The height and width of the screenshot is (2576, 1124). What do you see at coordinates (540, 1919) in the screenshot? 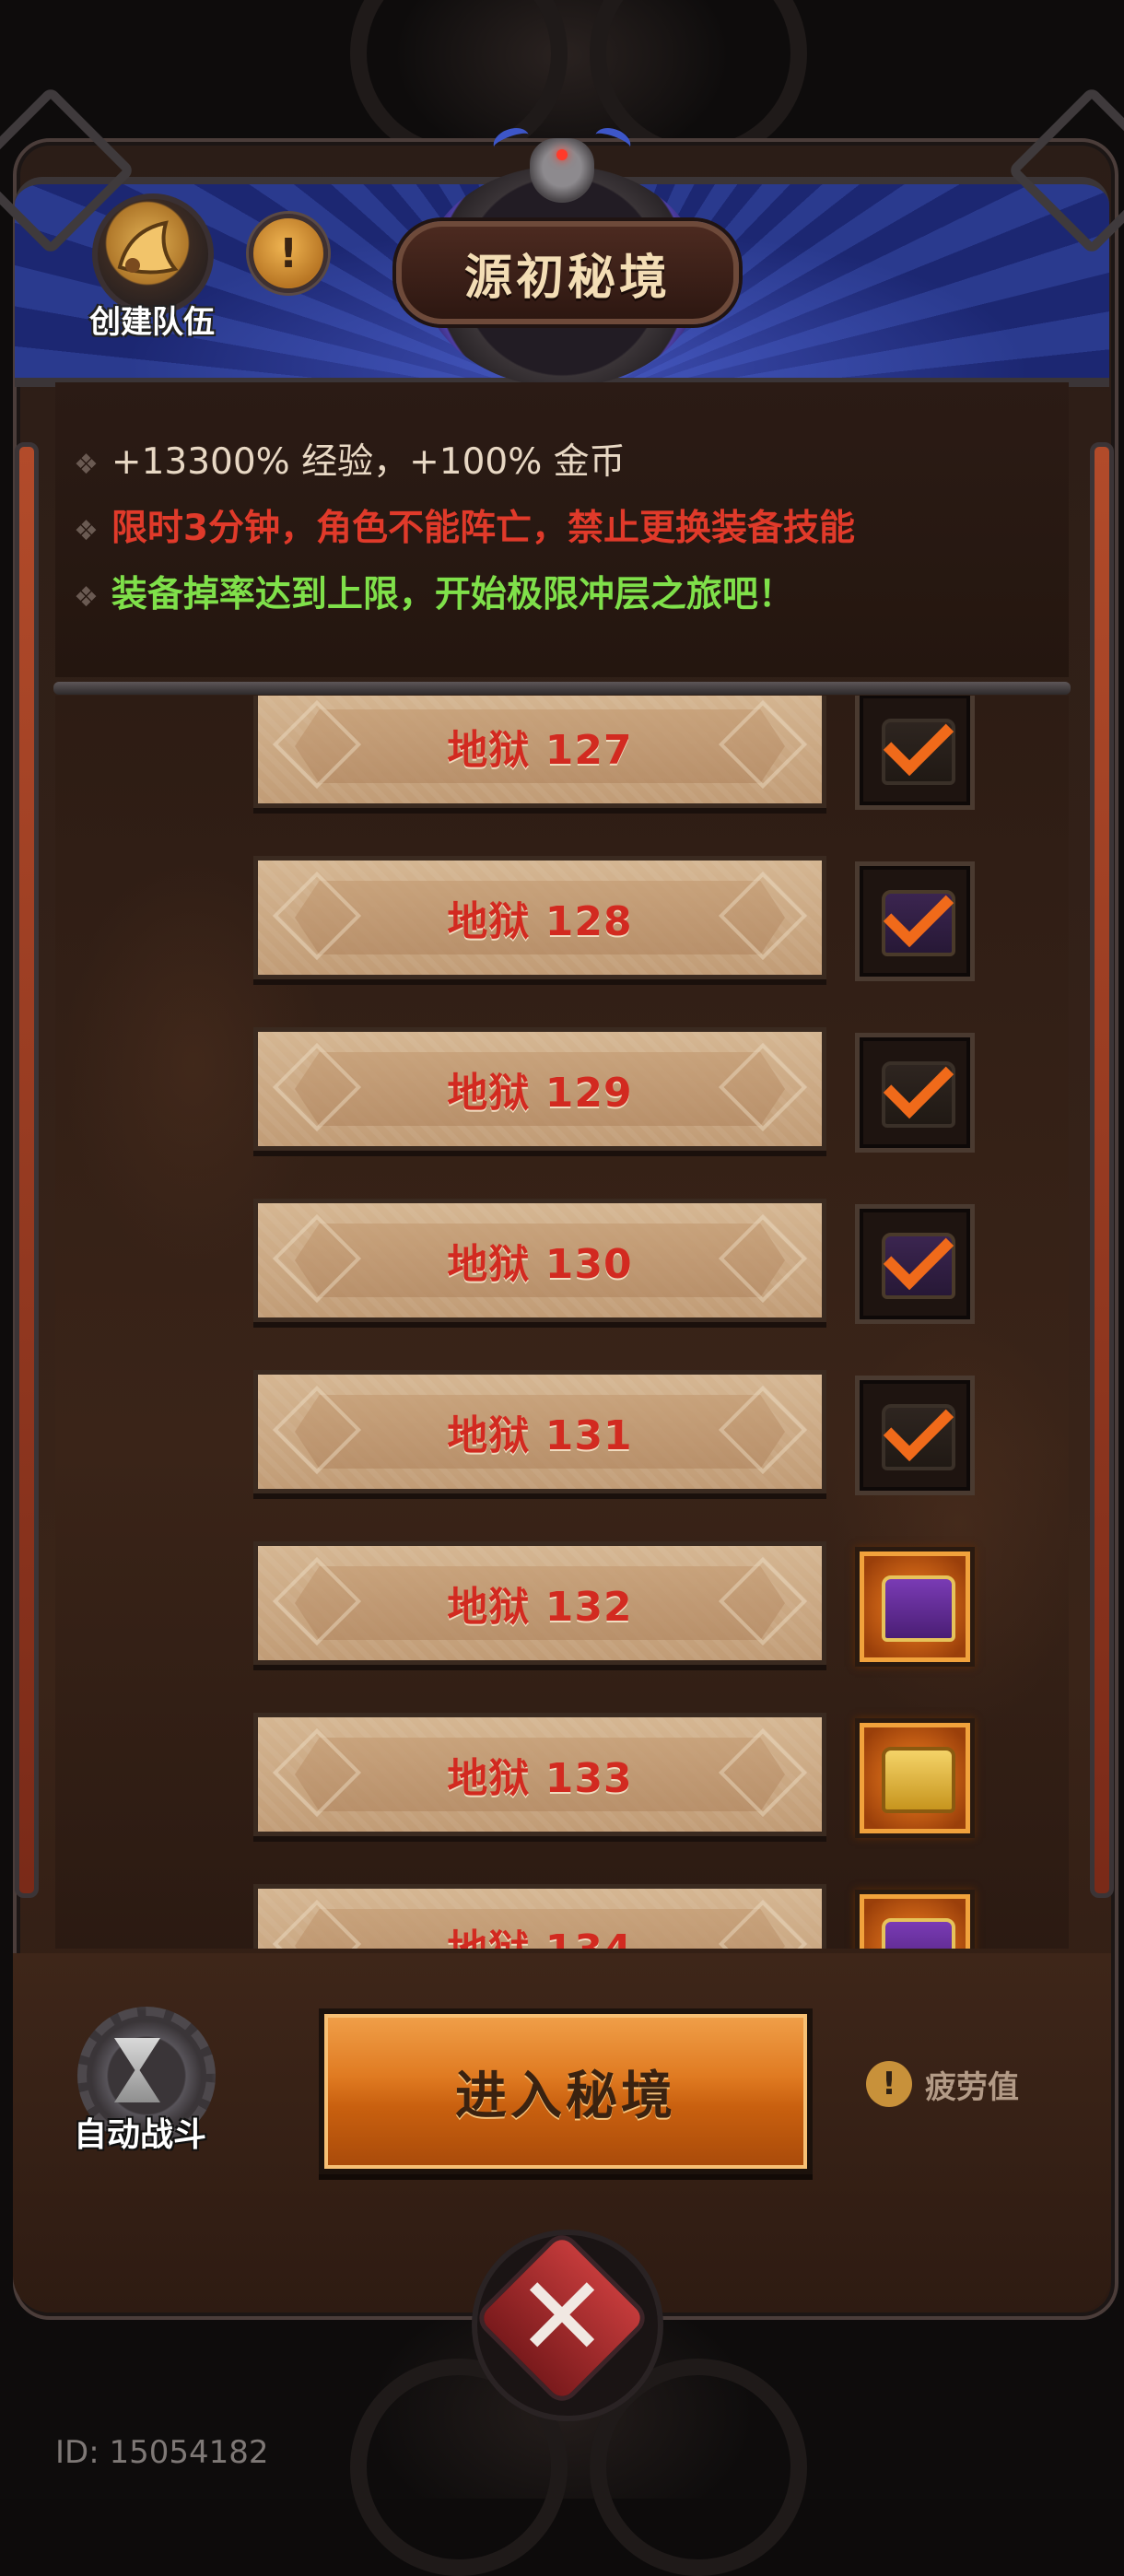
I see `level-label: 地狱 134` at bounding box center [540, 1919].